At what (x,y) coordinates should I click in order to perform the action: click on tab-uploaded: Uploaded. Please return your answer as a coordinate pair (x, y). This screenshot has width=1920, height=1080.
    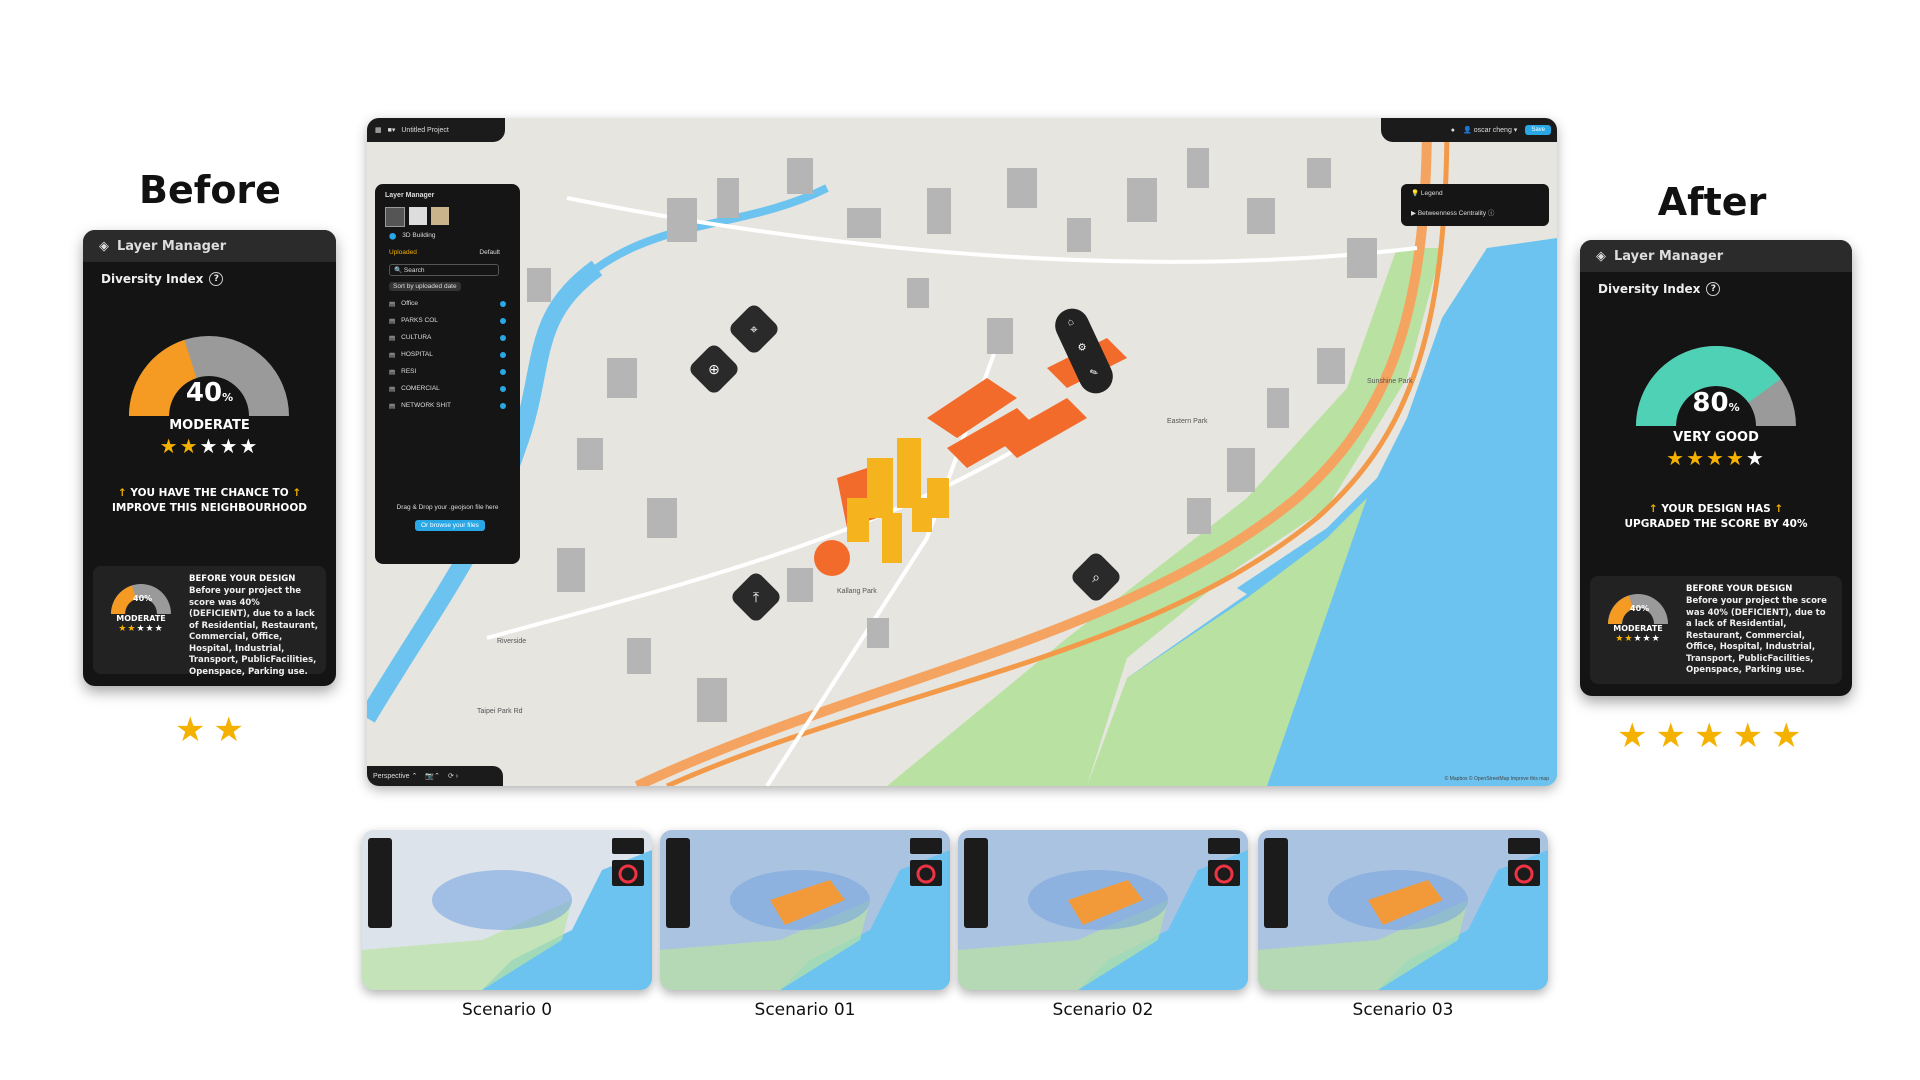
    Looking at the image, I should click on (403, 252).